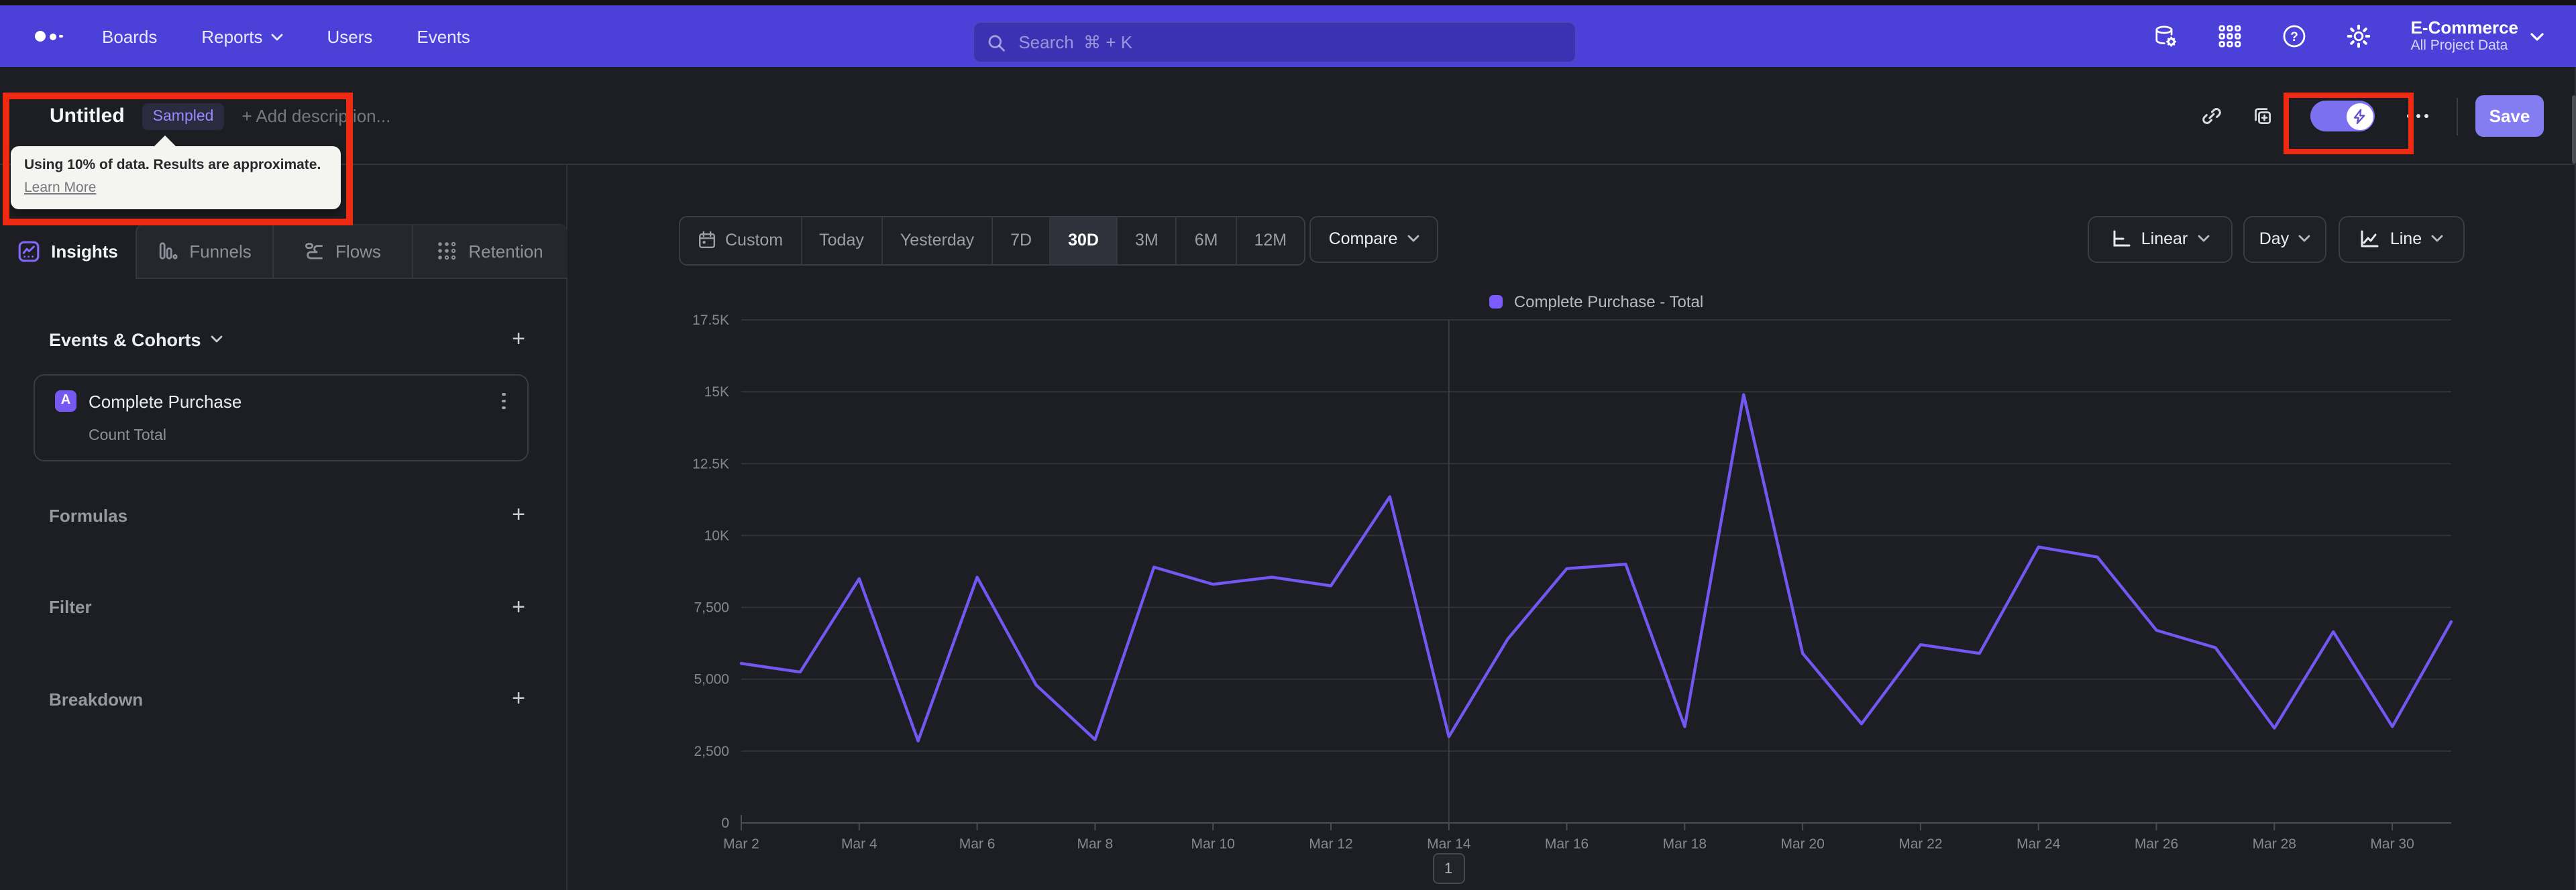 The width and height of the screenshot is (2576, 890). I want to click on date-preset-7d: 7D, so click(1022, 240).